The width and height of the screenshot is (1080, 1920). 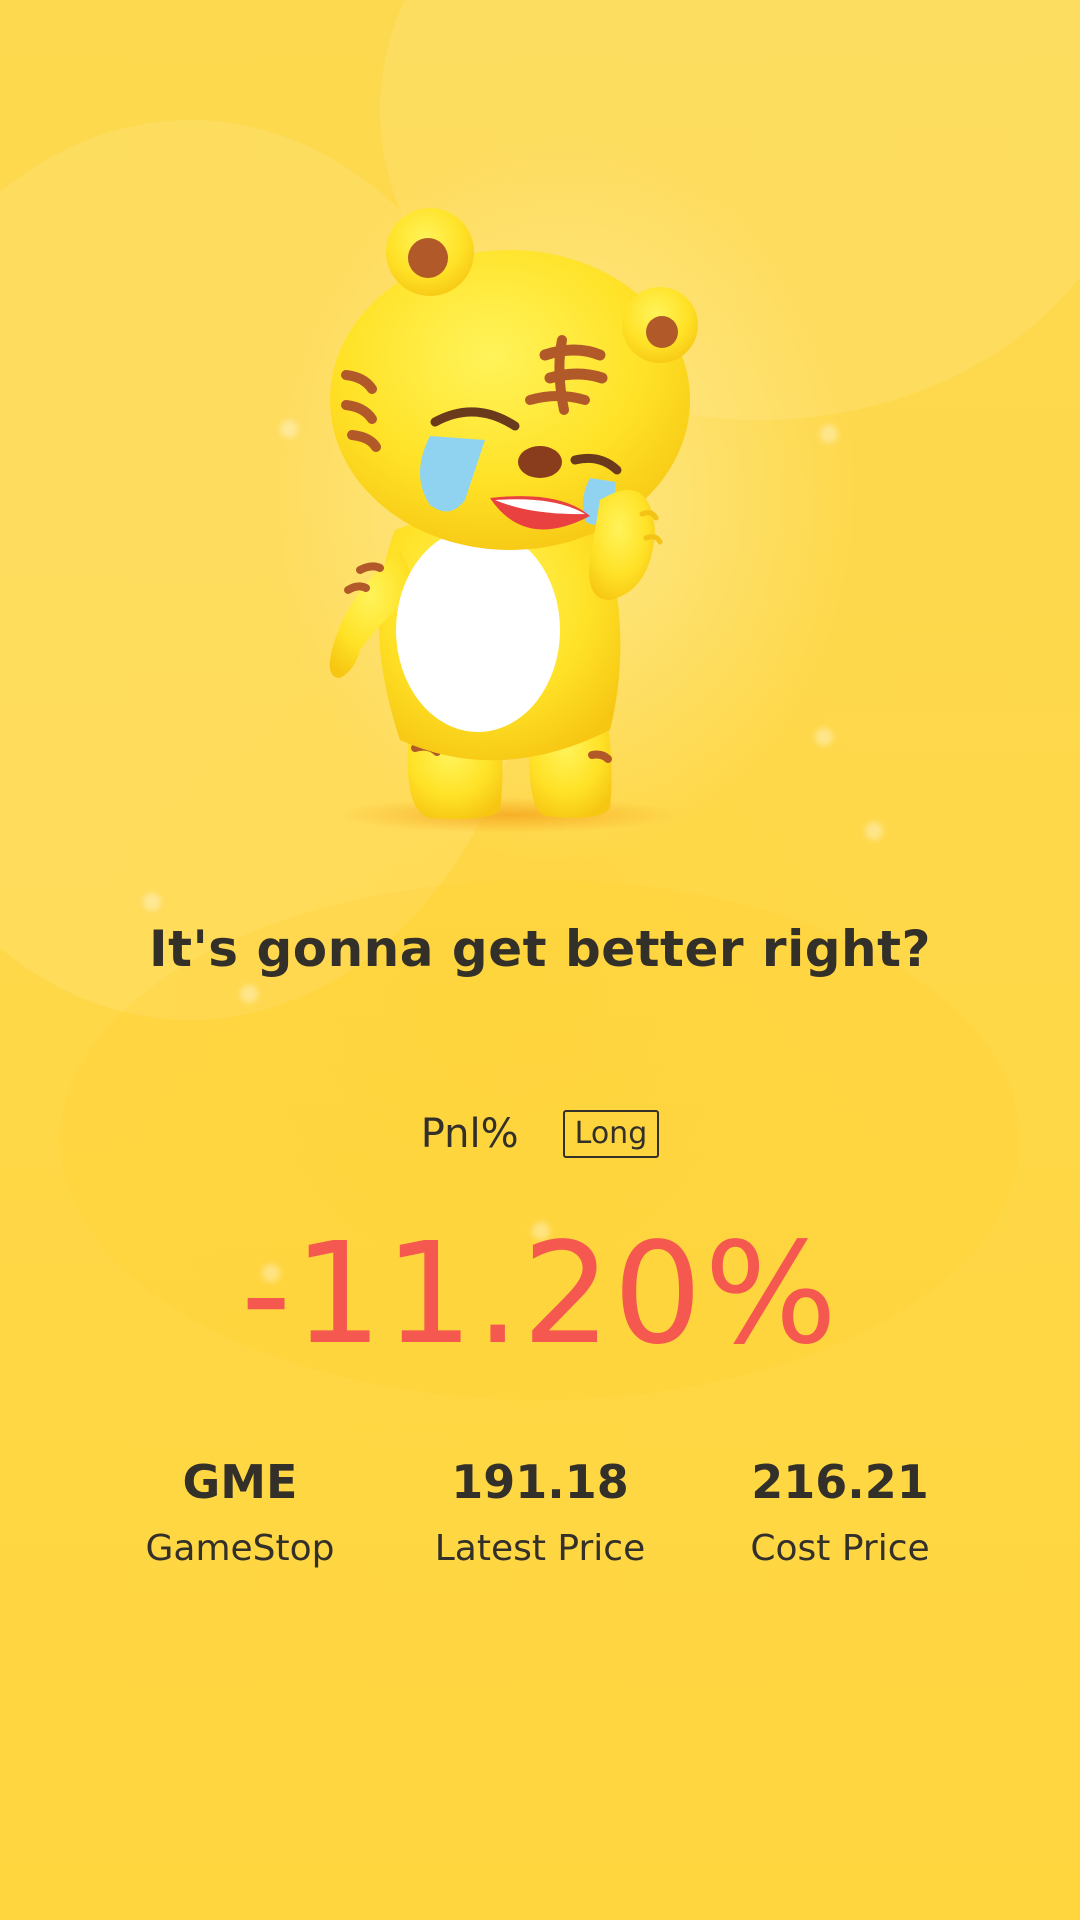 What do you see at coordinates (469, 1134) in the screenshot?
I see `pnl-label: Pnl%` at bounding box center [469, 1134].